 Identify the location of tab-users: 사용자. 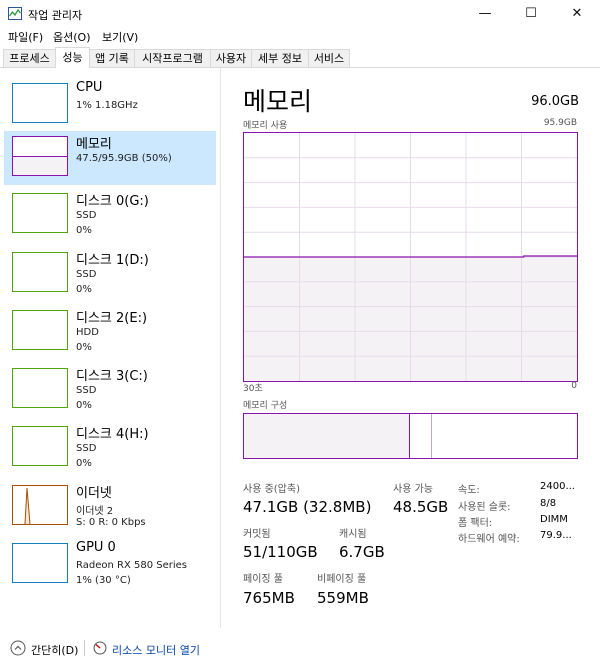
(231, 58).